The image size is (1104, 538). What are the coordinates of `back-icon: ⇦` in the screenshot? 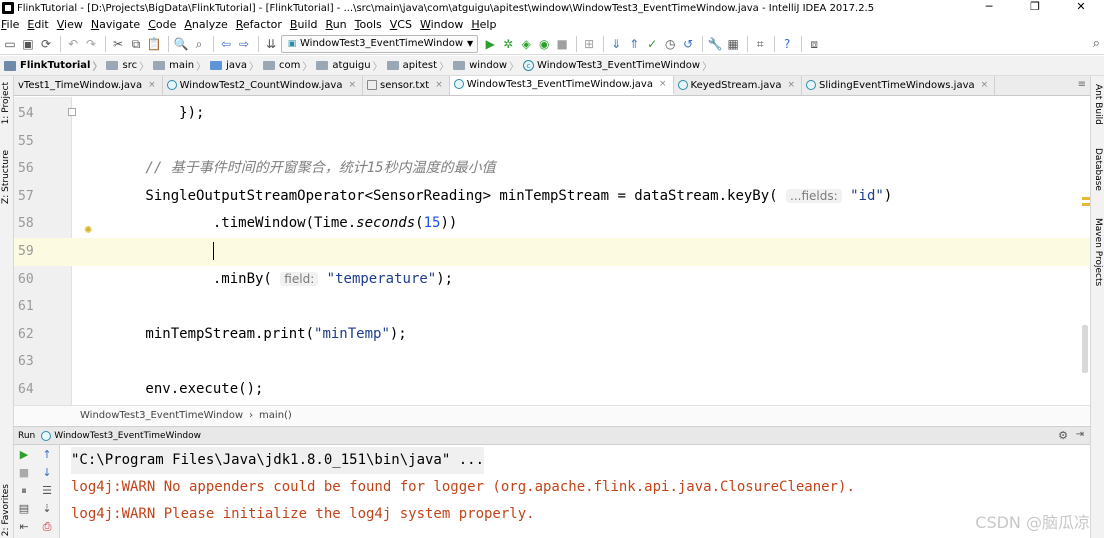 It's located at (226, 44).